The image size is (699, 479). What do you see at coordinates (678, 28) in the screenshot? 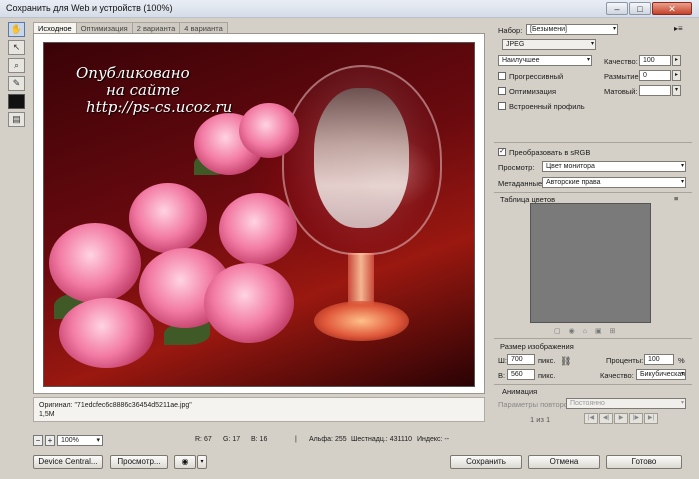
I see `panel-menu-icon: ▸≡` at bounding box center [678, 28].